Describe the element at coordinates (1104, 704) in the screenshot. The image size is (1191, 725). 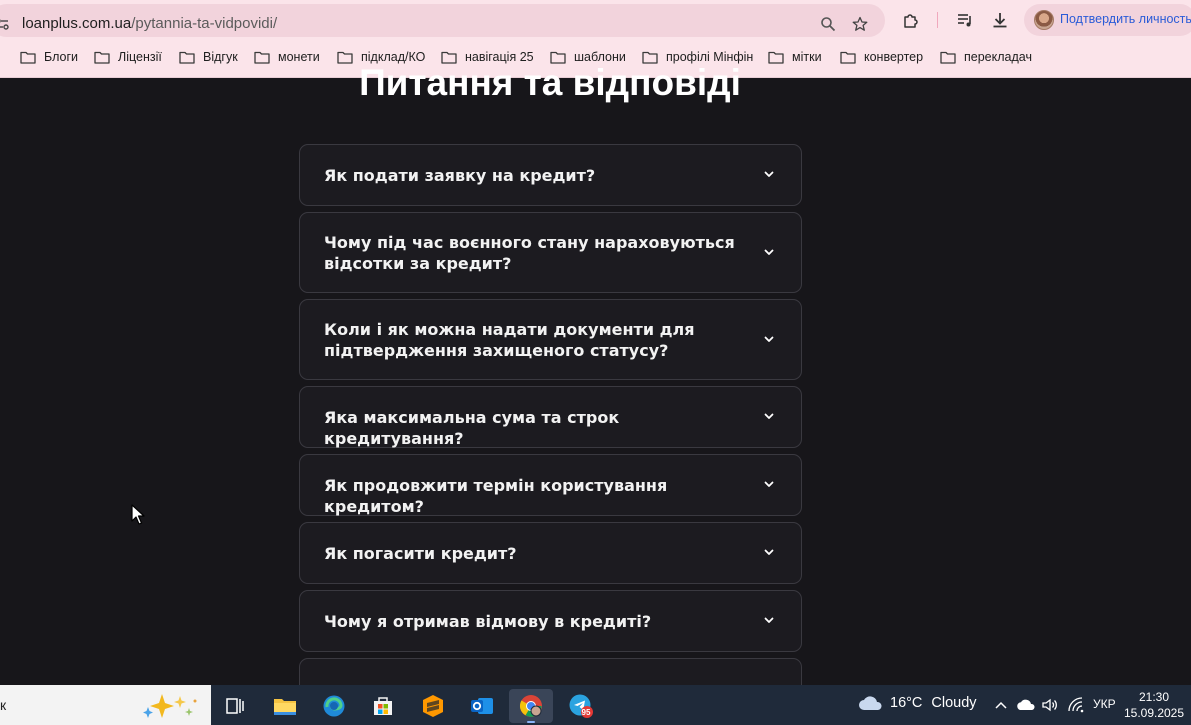
I see `language-indicator: УКР` at that location.